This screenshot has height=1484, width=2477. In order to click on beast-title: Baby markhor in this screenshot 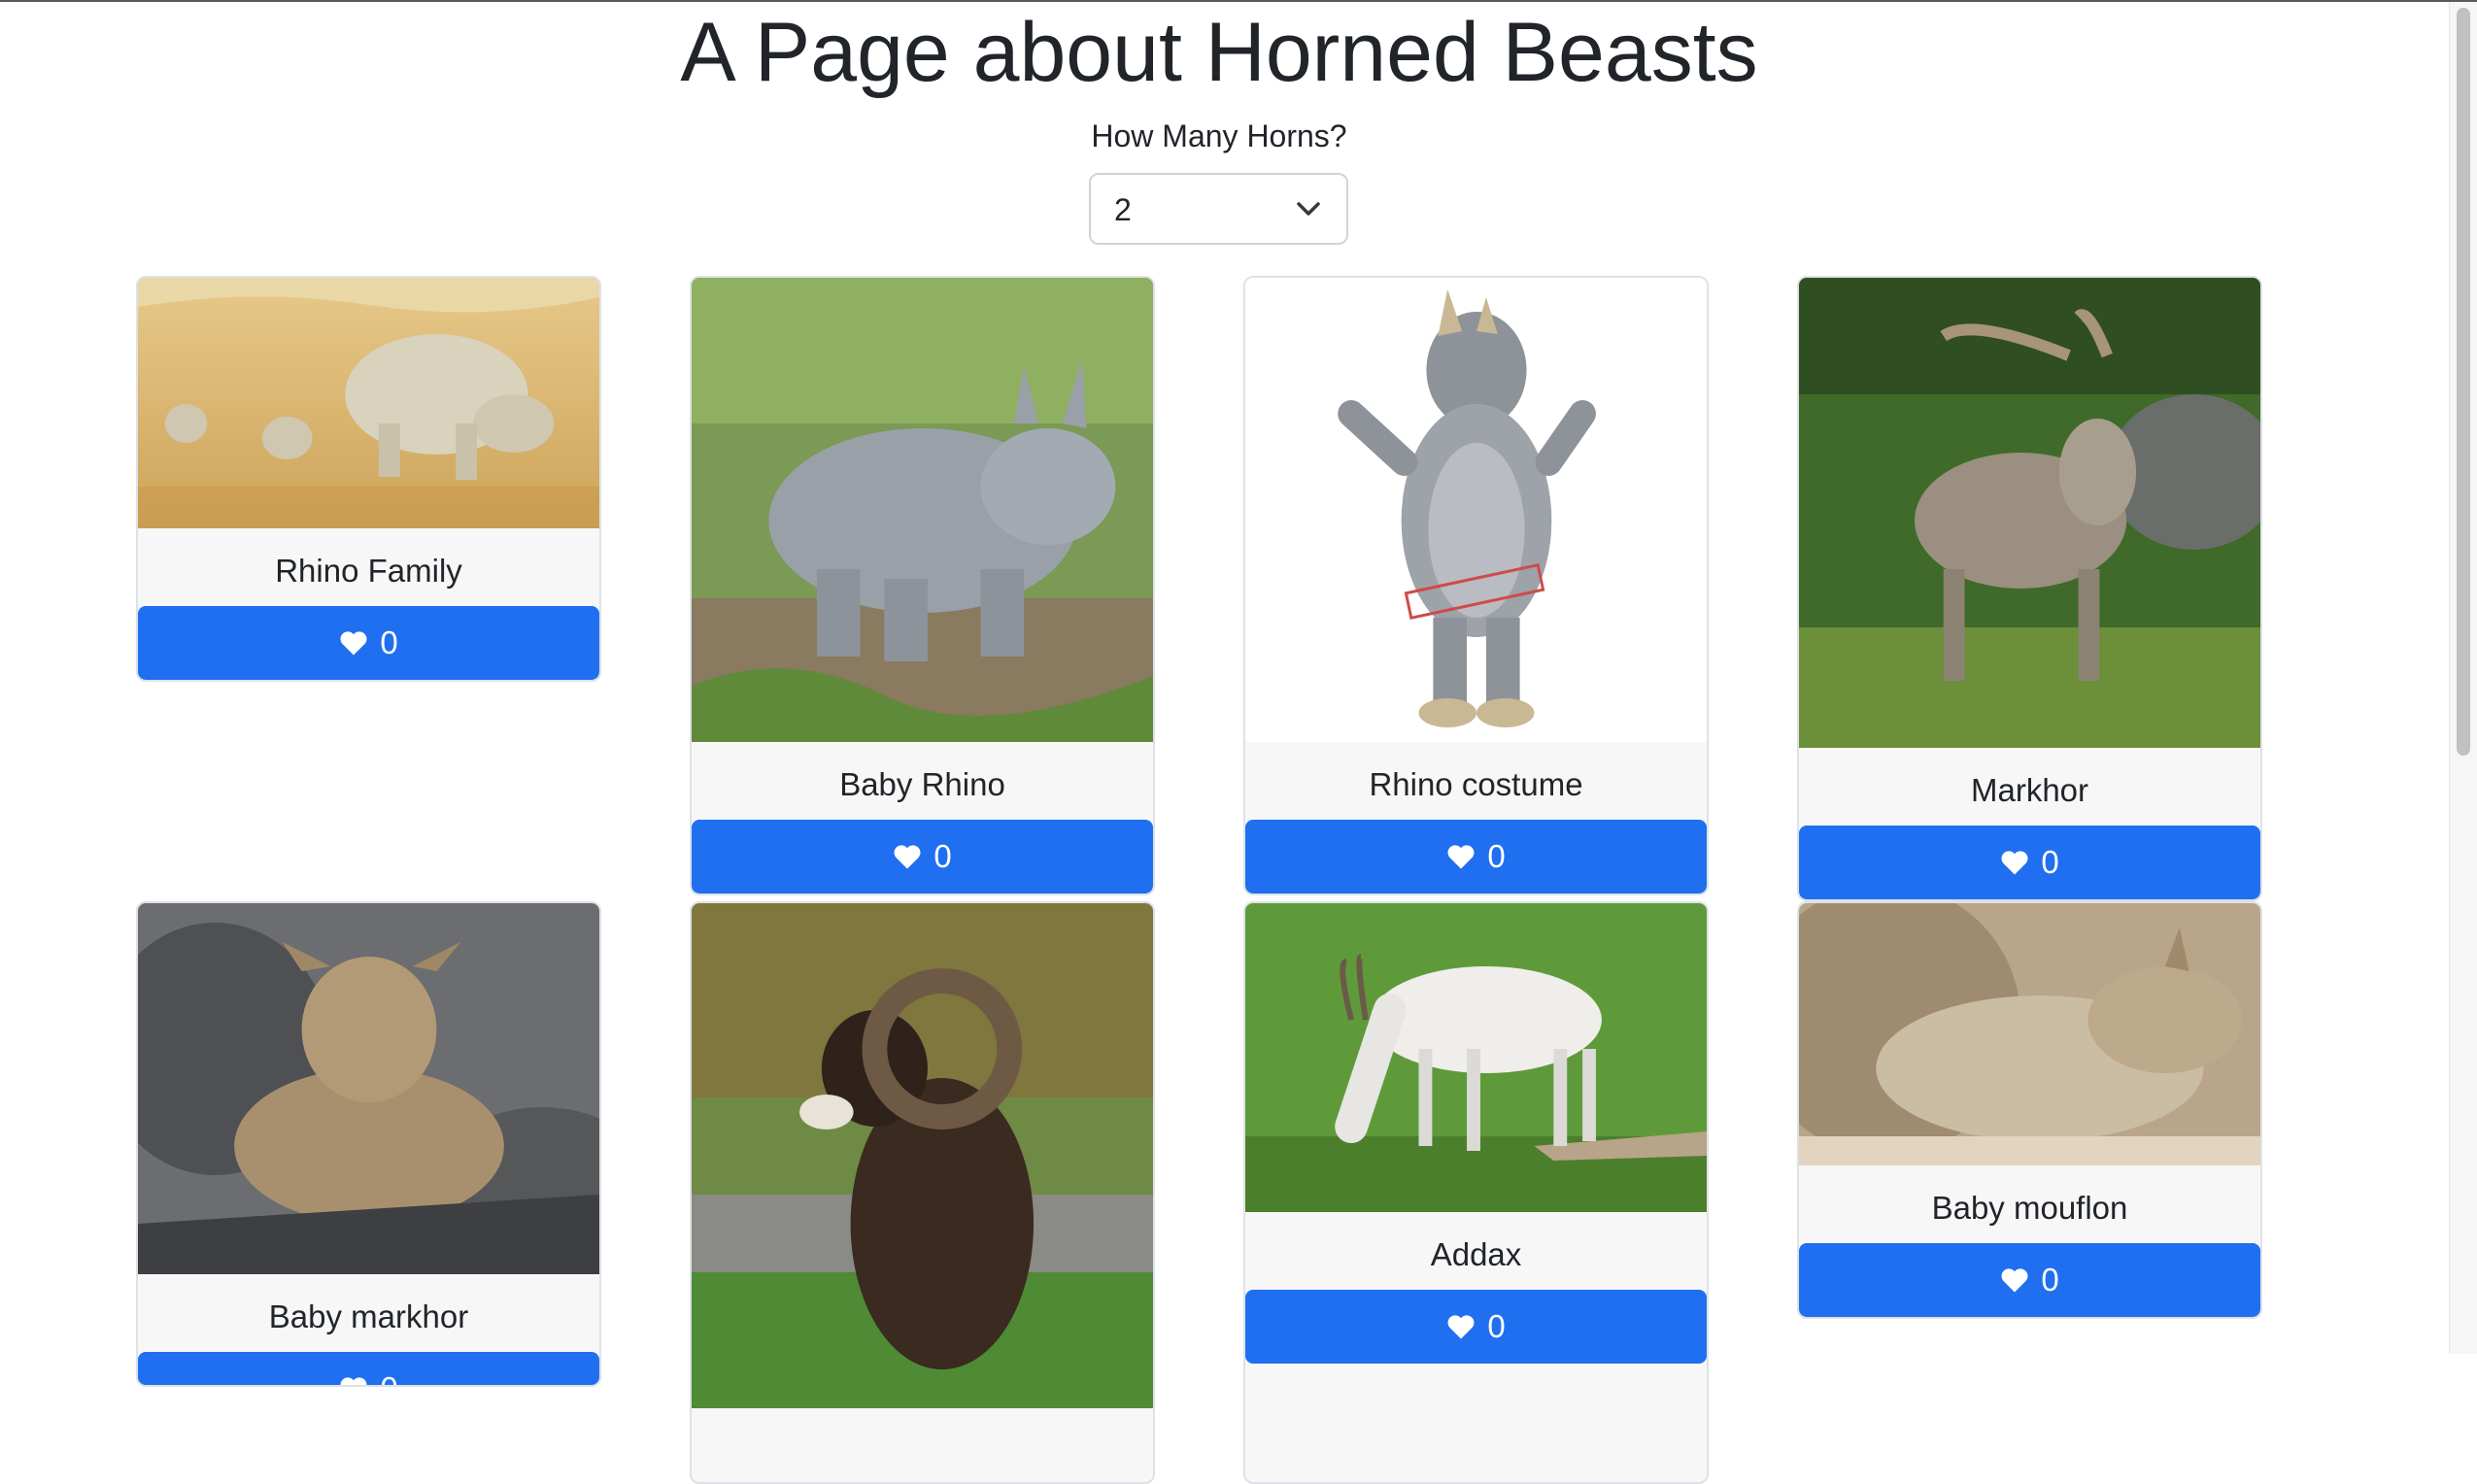, I will do `click(369, 1316)`.